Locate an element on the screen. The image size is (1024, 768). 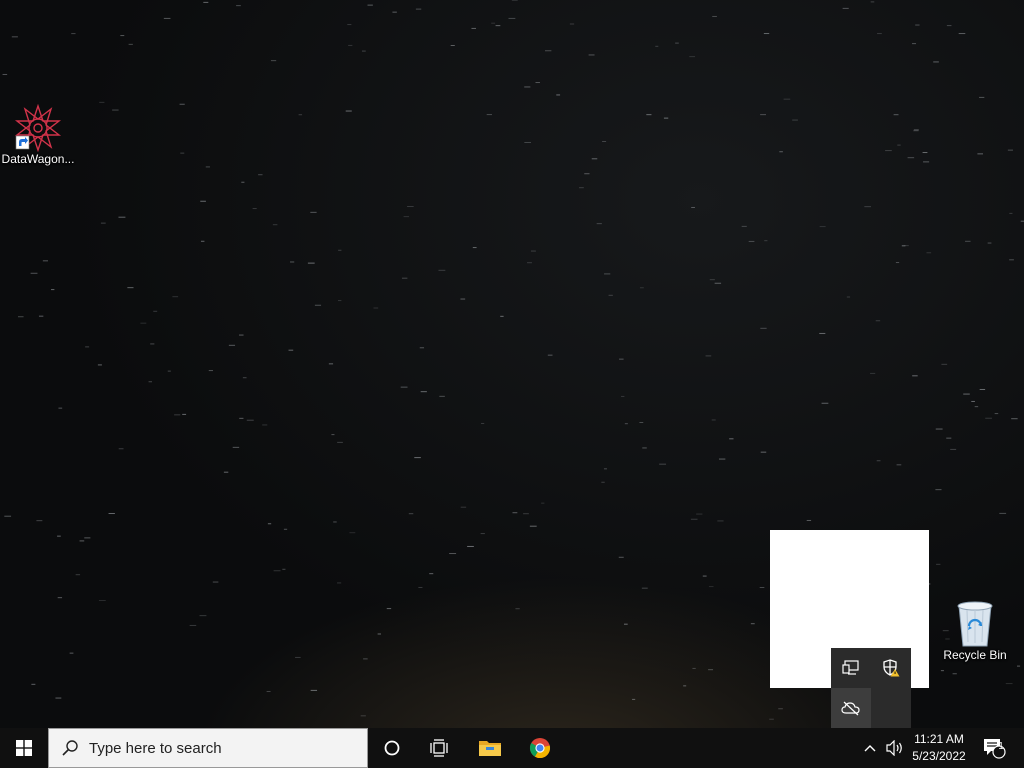
start-button is located at coordinates (24, 748).